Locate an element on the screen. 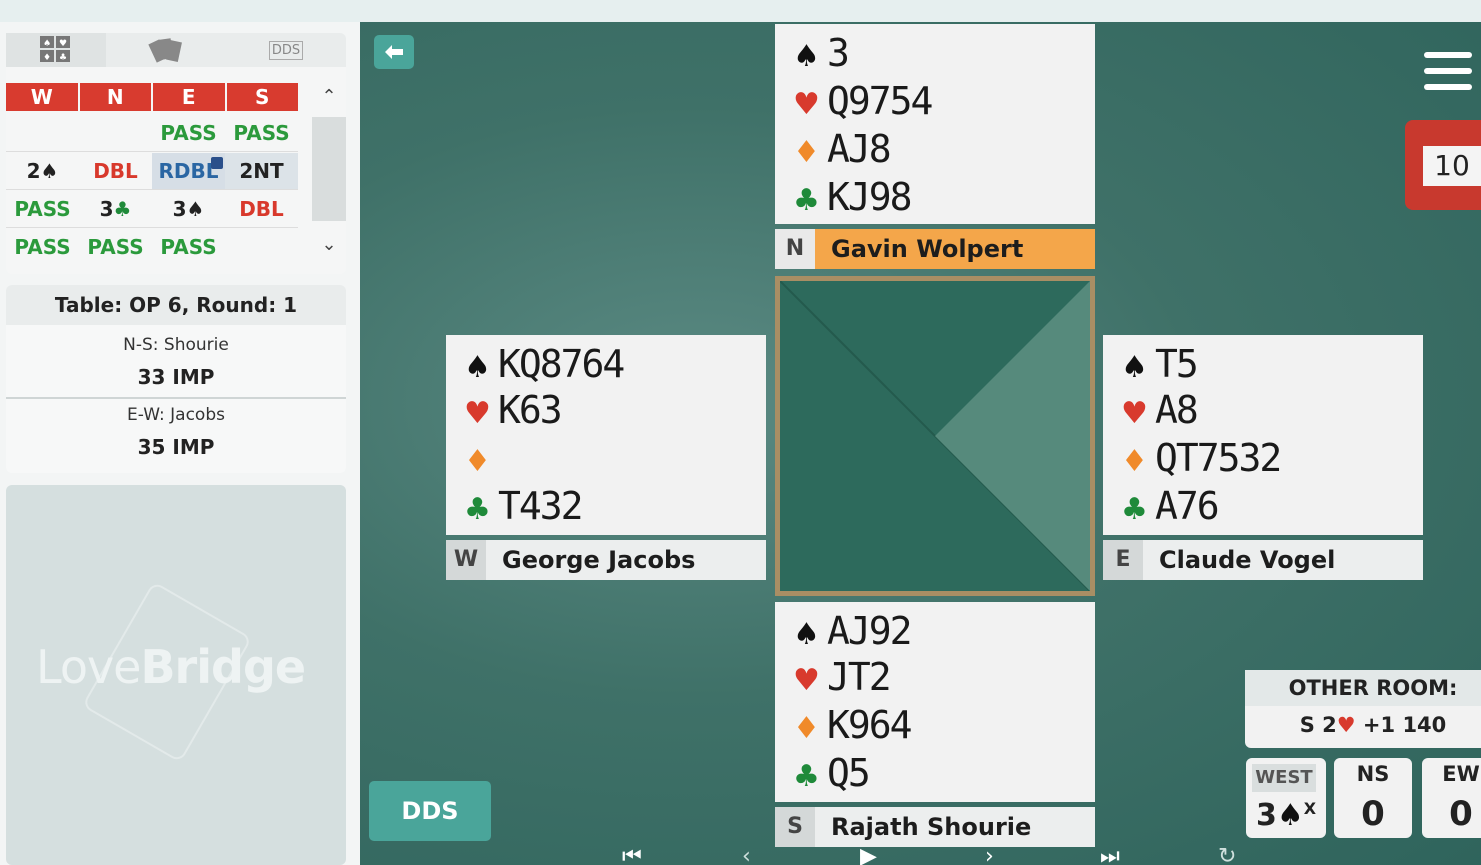  east-diamonds: ♦ QT7532 is located at coordinates (1201, 458).